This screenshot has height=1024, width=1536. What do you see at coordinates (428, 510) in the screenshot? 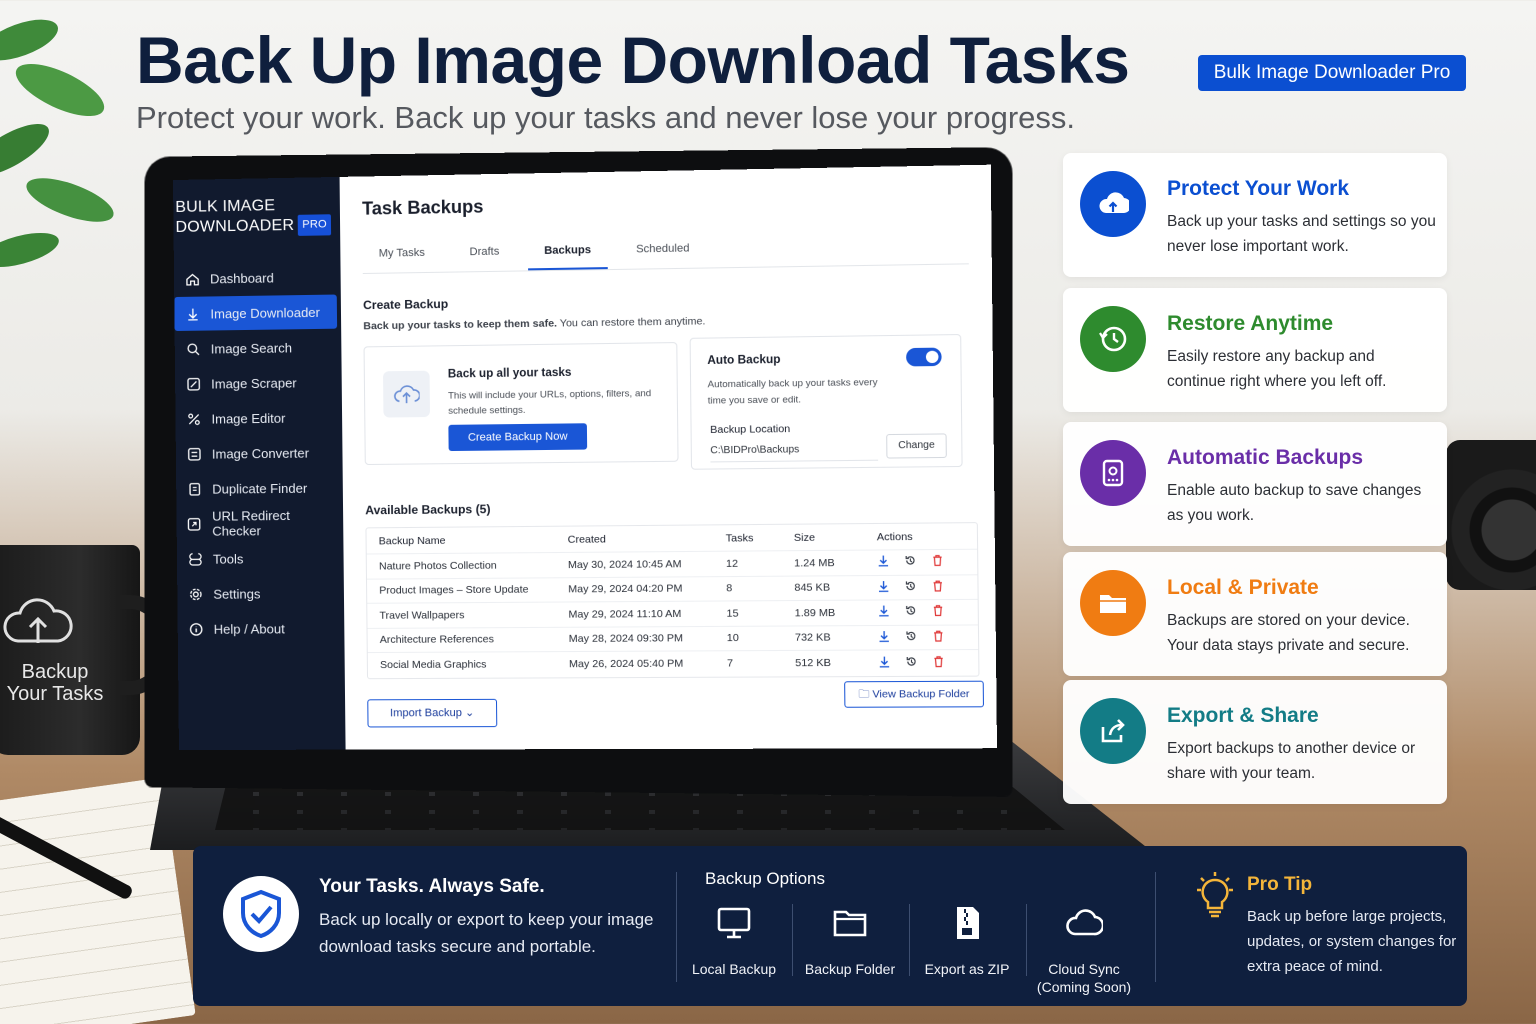
I see `available-backups-title: Available Backups (5)` at bounding box center [428, 510].